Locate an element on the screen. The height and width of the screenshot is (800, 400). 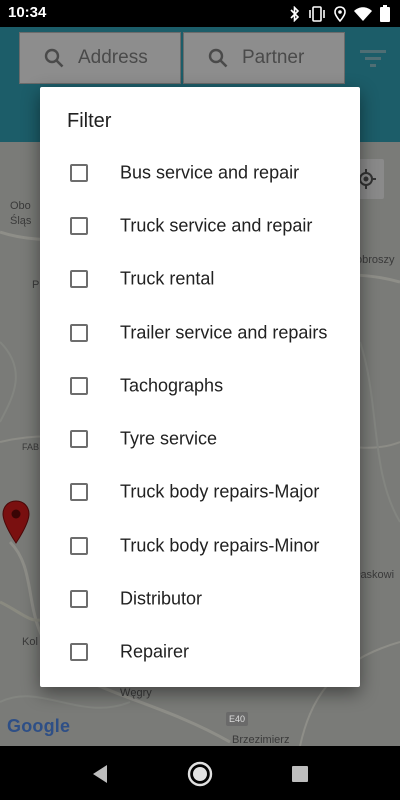
recents-button is located at coordinates (300, 774).